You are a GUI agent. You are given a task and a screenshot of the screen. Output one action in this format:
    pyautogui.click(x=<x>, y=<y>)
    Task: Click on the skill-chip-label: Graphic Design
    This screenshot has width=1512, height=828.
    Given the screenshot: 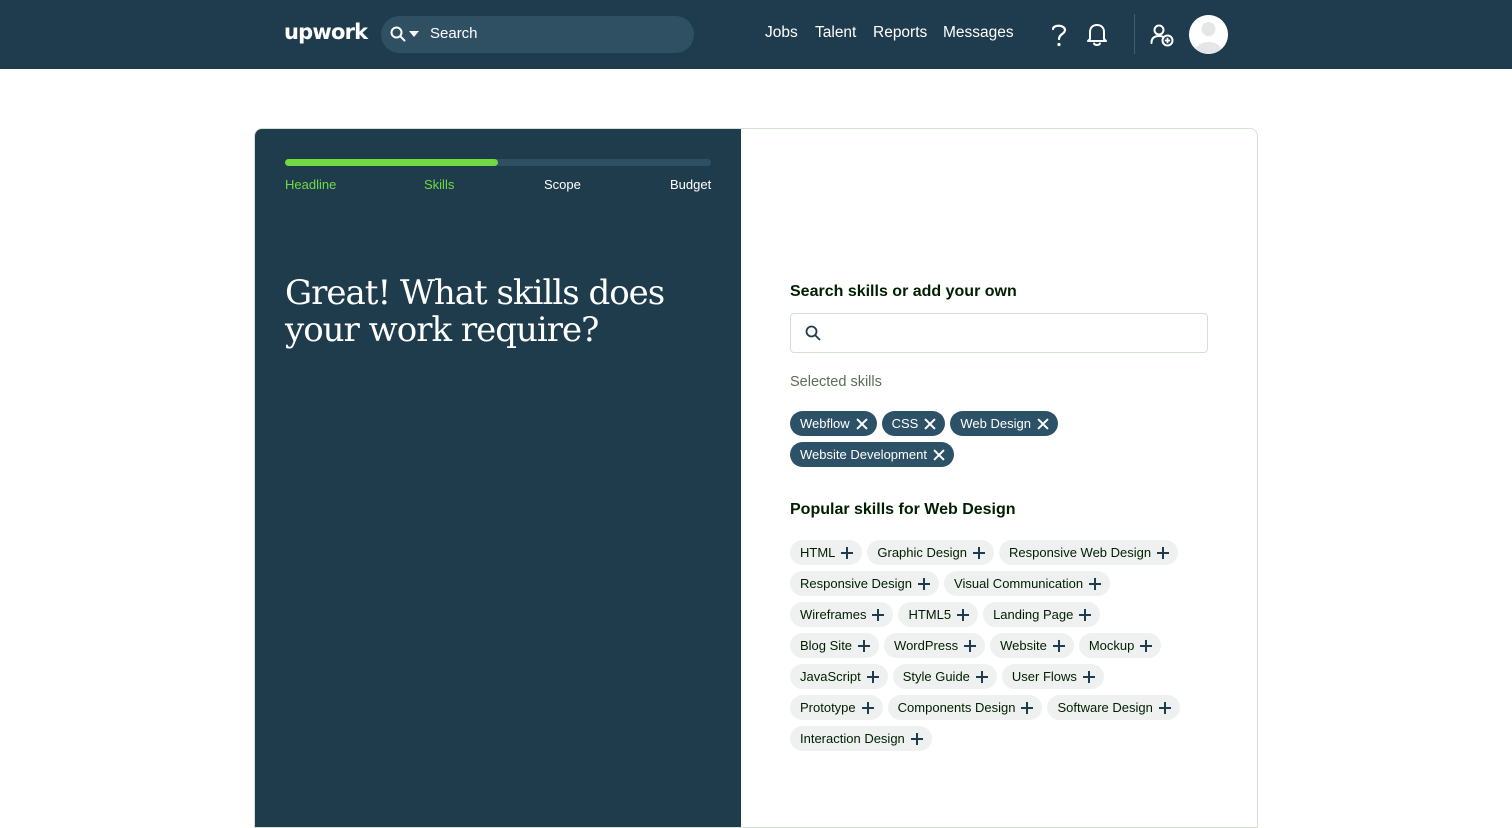 What is the action you would take?
    pyautogui.click(x=922, y=552)
    